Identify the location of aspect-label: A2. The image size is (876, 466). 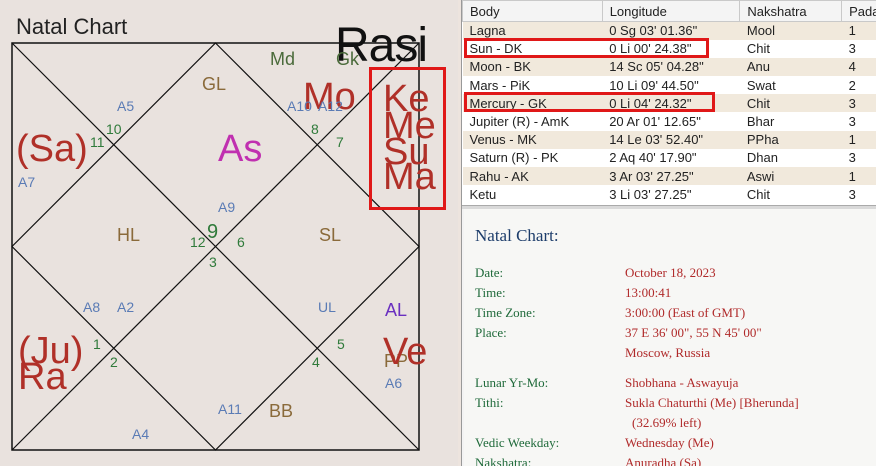
(126, 307).